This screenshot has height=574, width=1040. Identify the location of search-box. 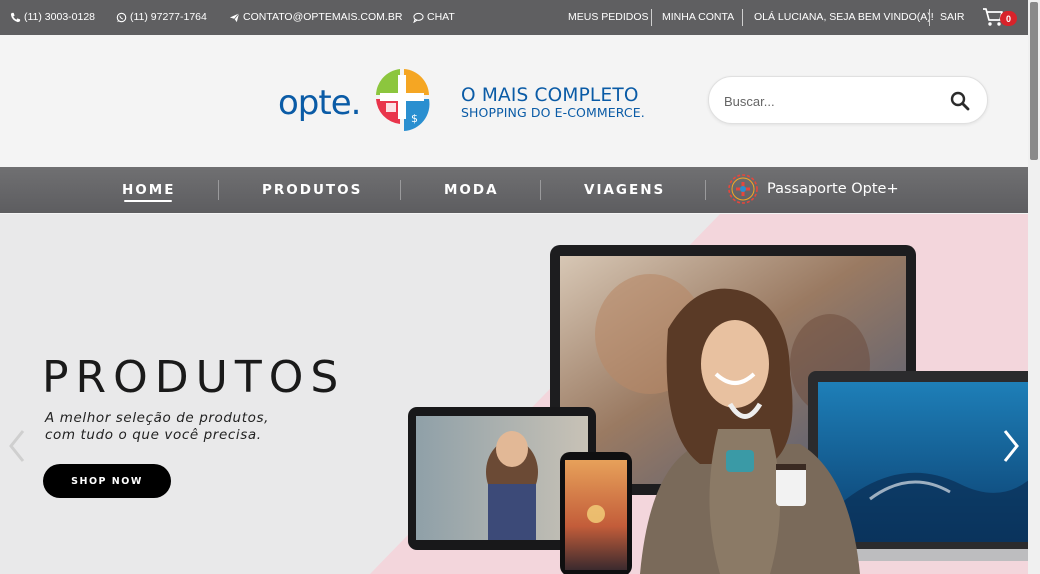
(848, 100).